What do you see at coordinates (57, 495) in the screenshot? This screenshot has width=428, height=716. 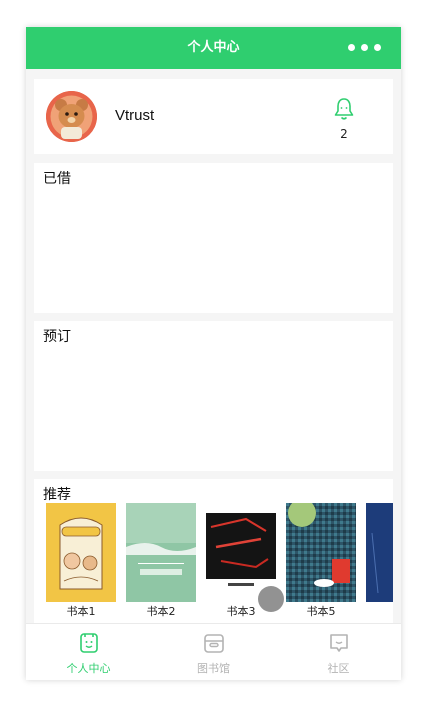 I see `section-title-recommend: 推荐` at bounding box center [57, 495].